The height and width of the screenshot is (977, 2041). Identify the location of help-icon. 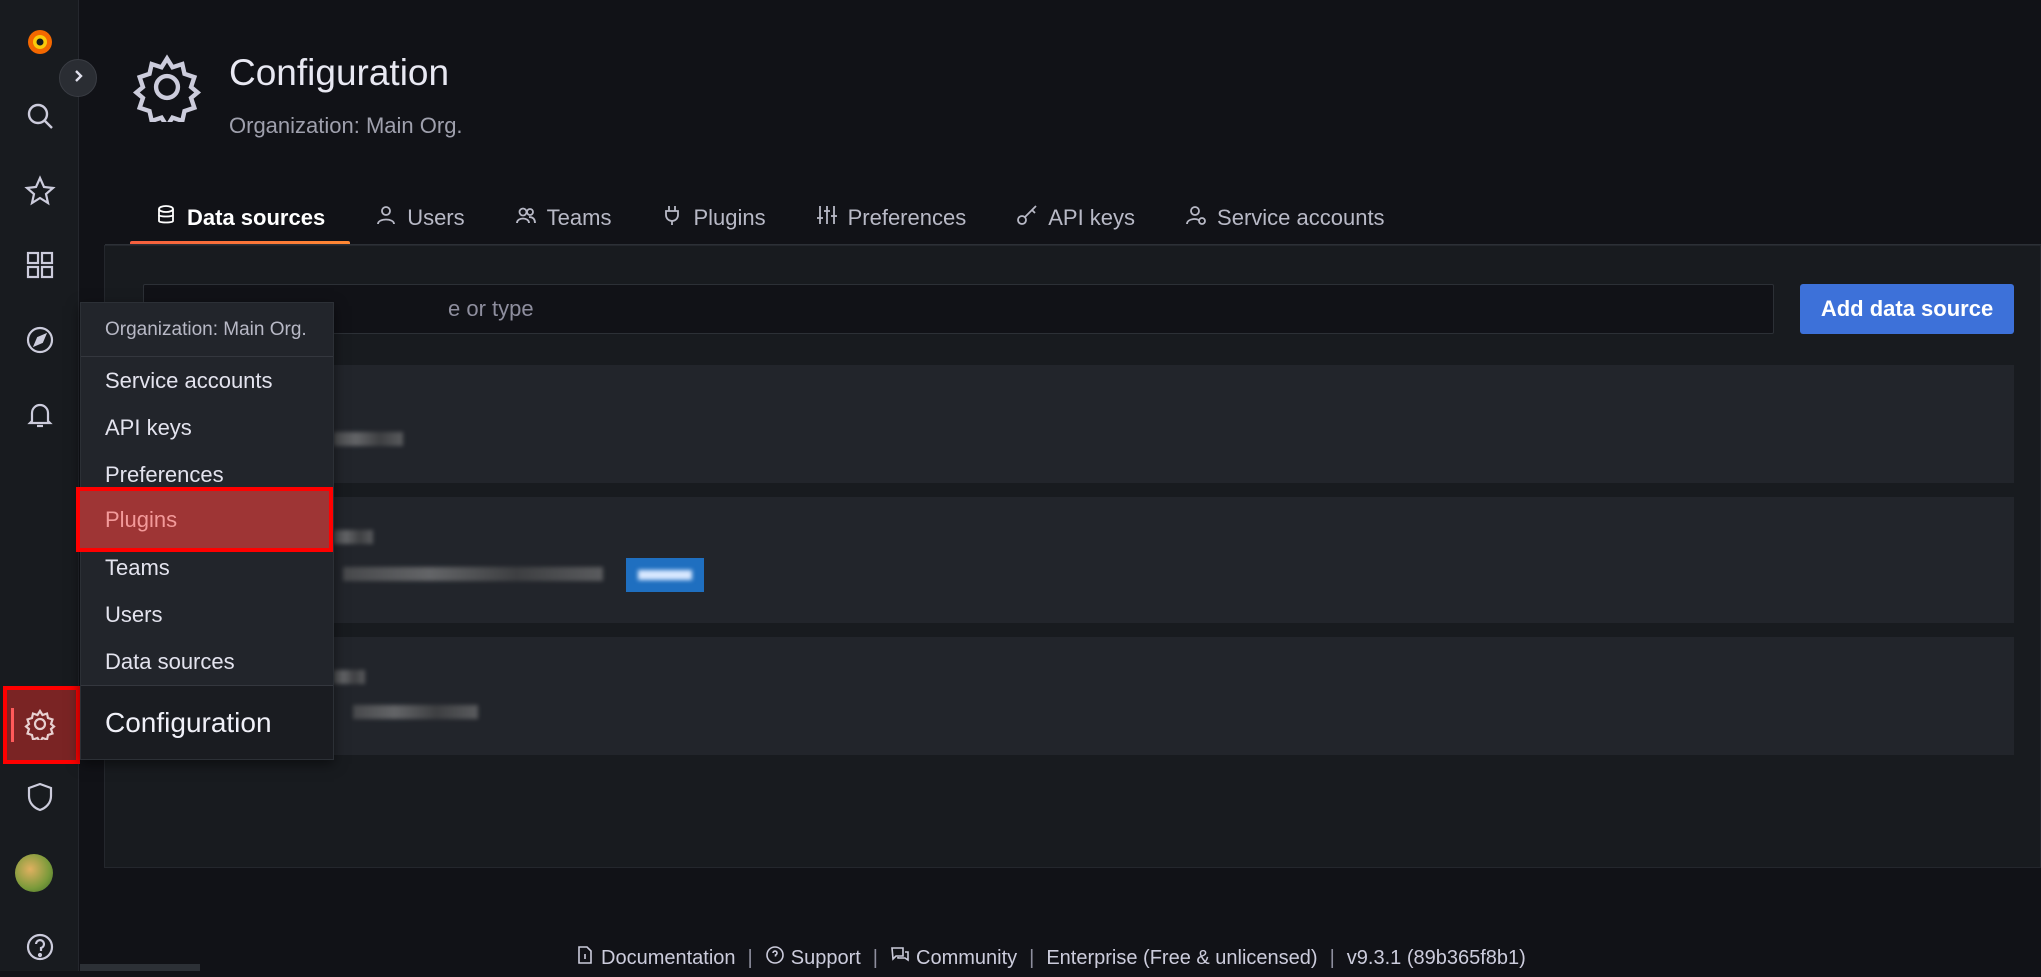
(39, 947).